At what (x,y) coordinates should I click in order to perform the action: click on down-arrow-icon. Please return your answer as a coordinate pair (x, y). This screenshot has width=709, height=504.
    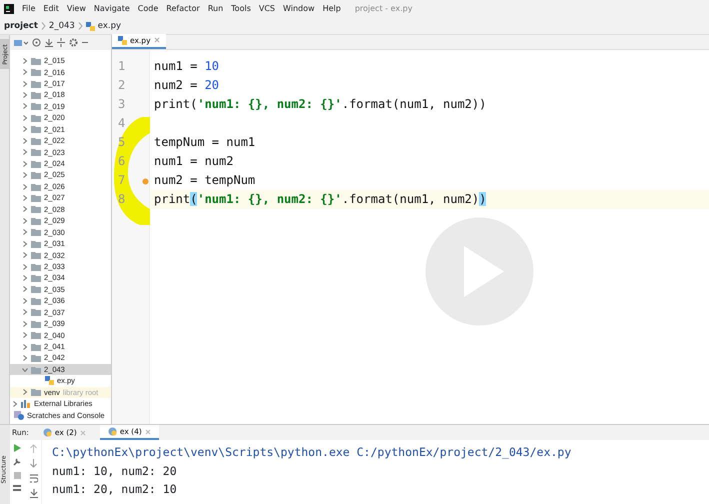
    Looking at the image, I should click on (34, 463).